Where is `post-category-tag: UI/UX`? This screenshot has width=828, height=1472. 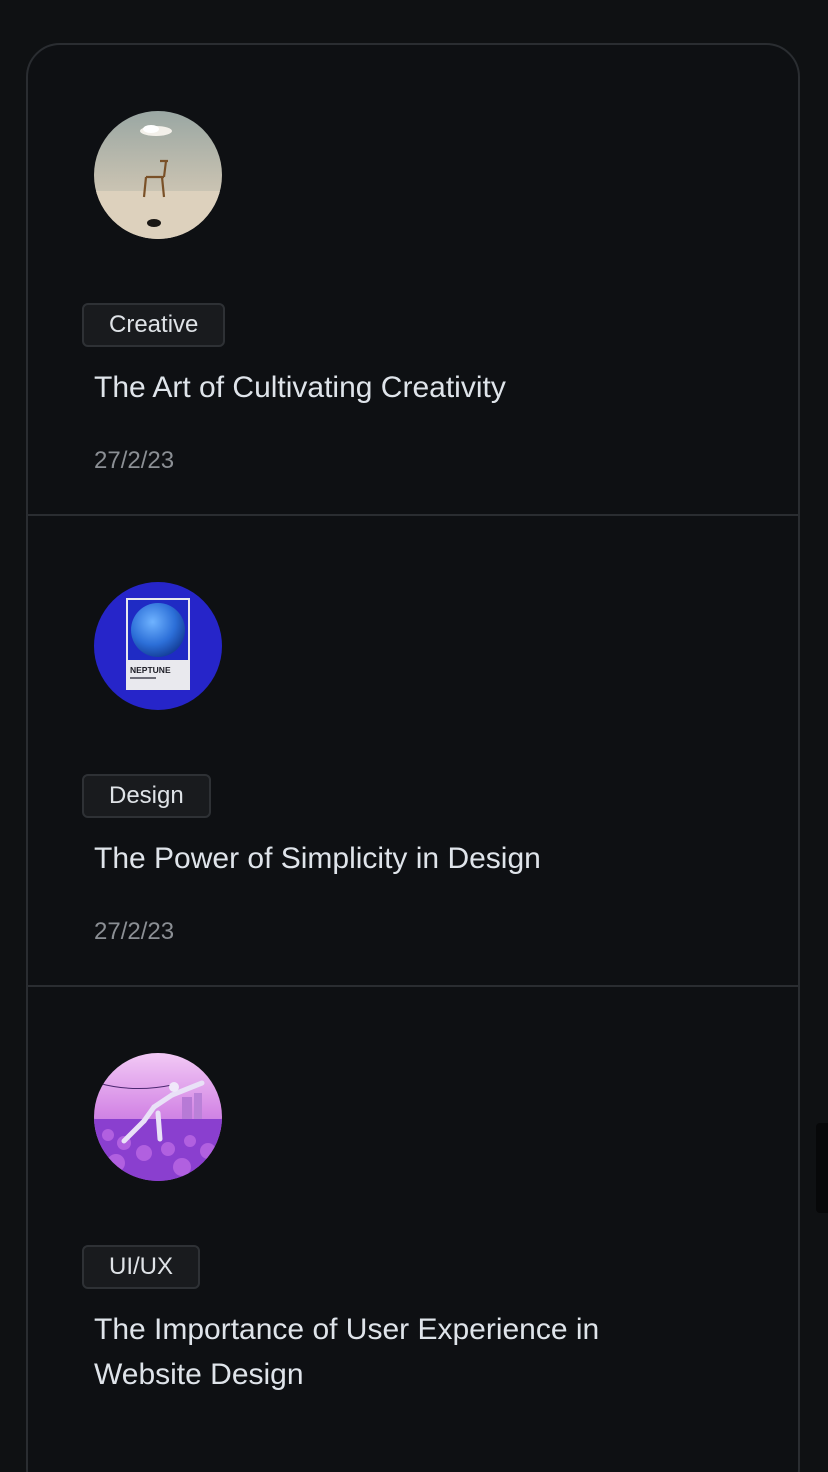
post-category-tag: UI/UX is located at coordinates (141, 1267).